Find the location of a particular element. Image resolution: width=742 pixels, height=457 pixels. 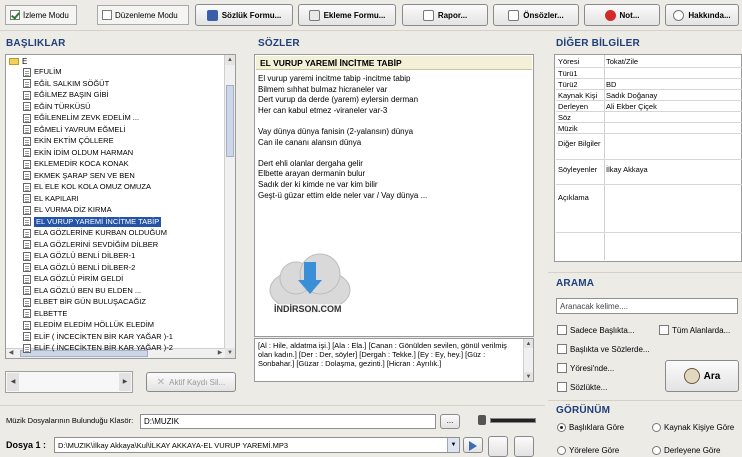

tree-item: ELA GÖZLERİNE KURBAN OLDUĞUM is located at coordinates (95, 233).